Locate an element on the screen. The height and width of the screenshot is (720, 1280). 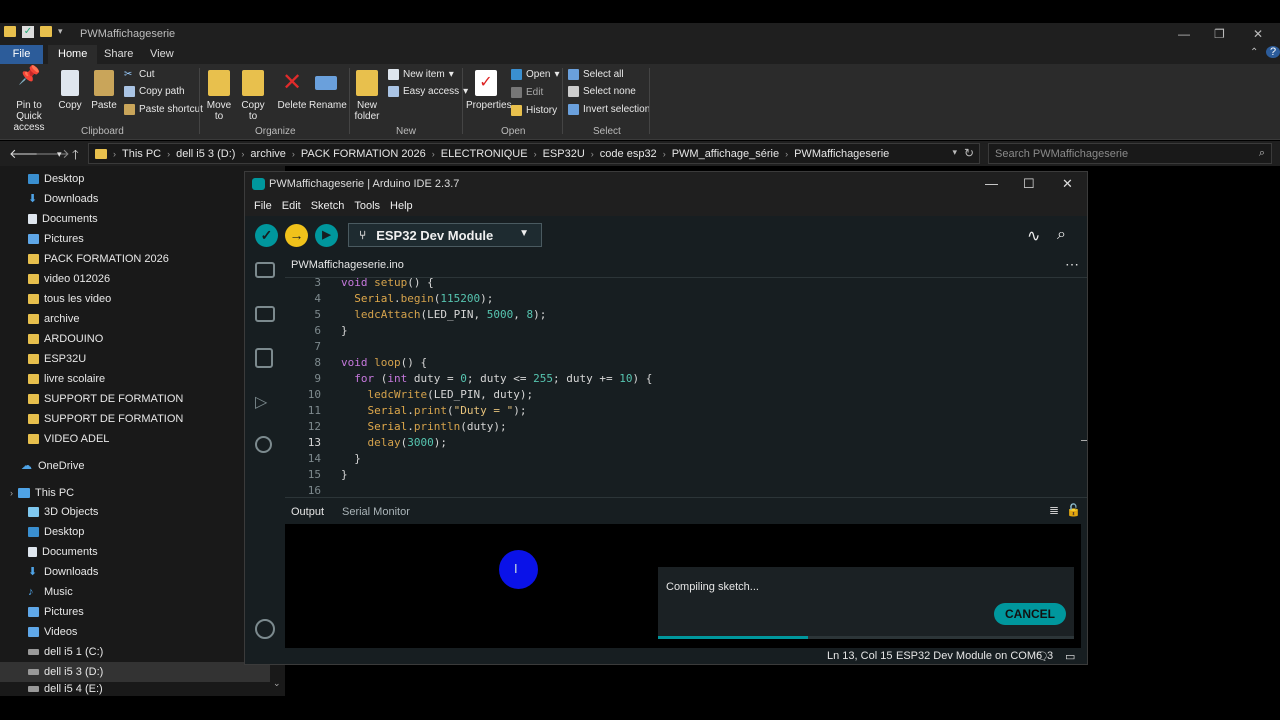
breadcrumb-esp32u: ESP32U is located at coordinates (564, 154).